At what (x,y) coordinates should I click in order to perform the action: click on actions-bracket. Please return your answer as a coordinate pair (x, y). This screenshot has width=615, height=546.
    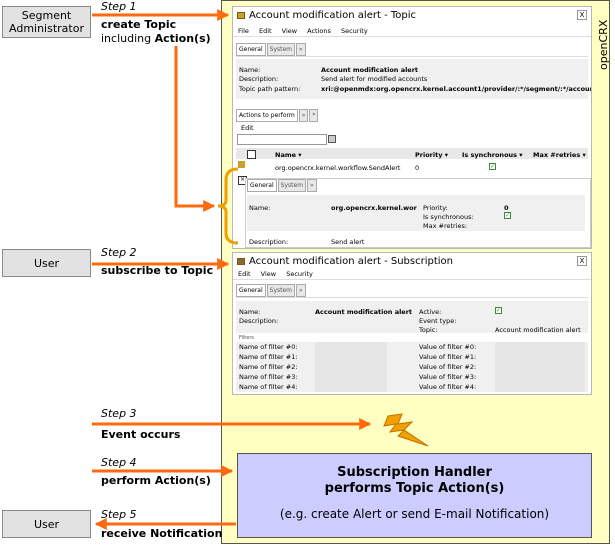
    Looking at the image, I should click on (228, 206).